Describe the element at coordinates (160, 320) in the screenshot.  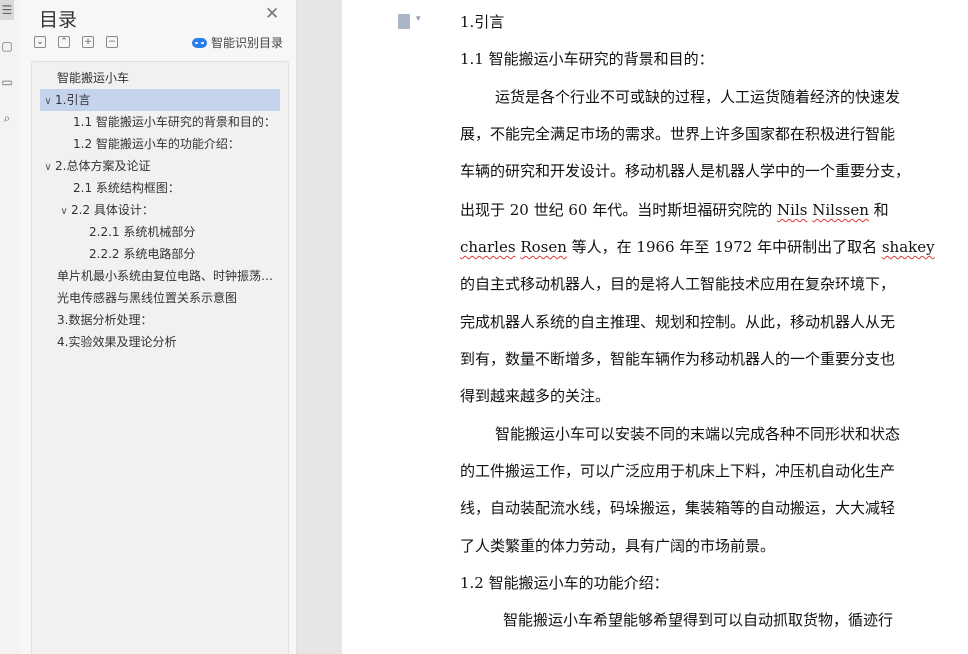
I see `toc-item: 3.数据分析处理：` at that location.